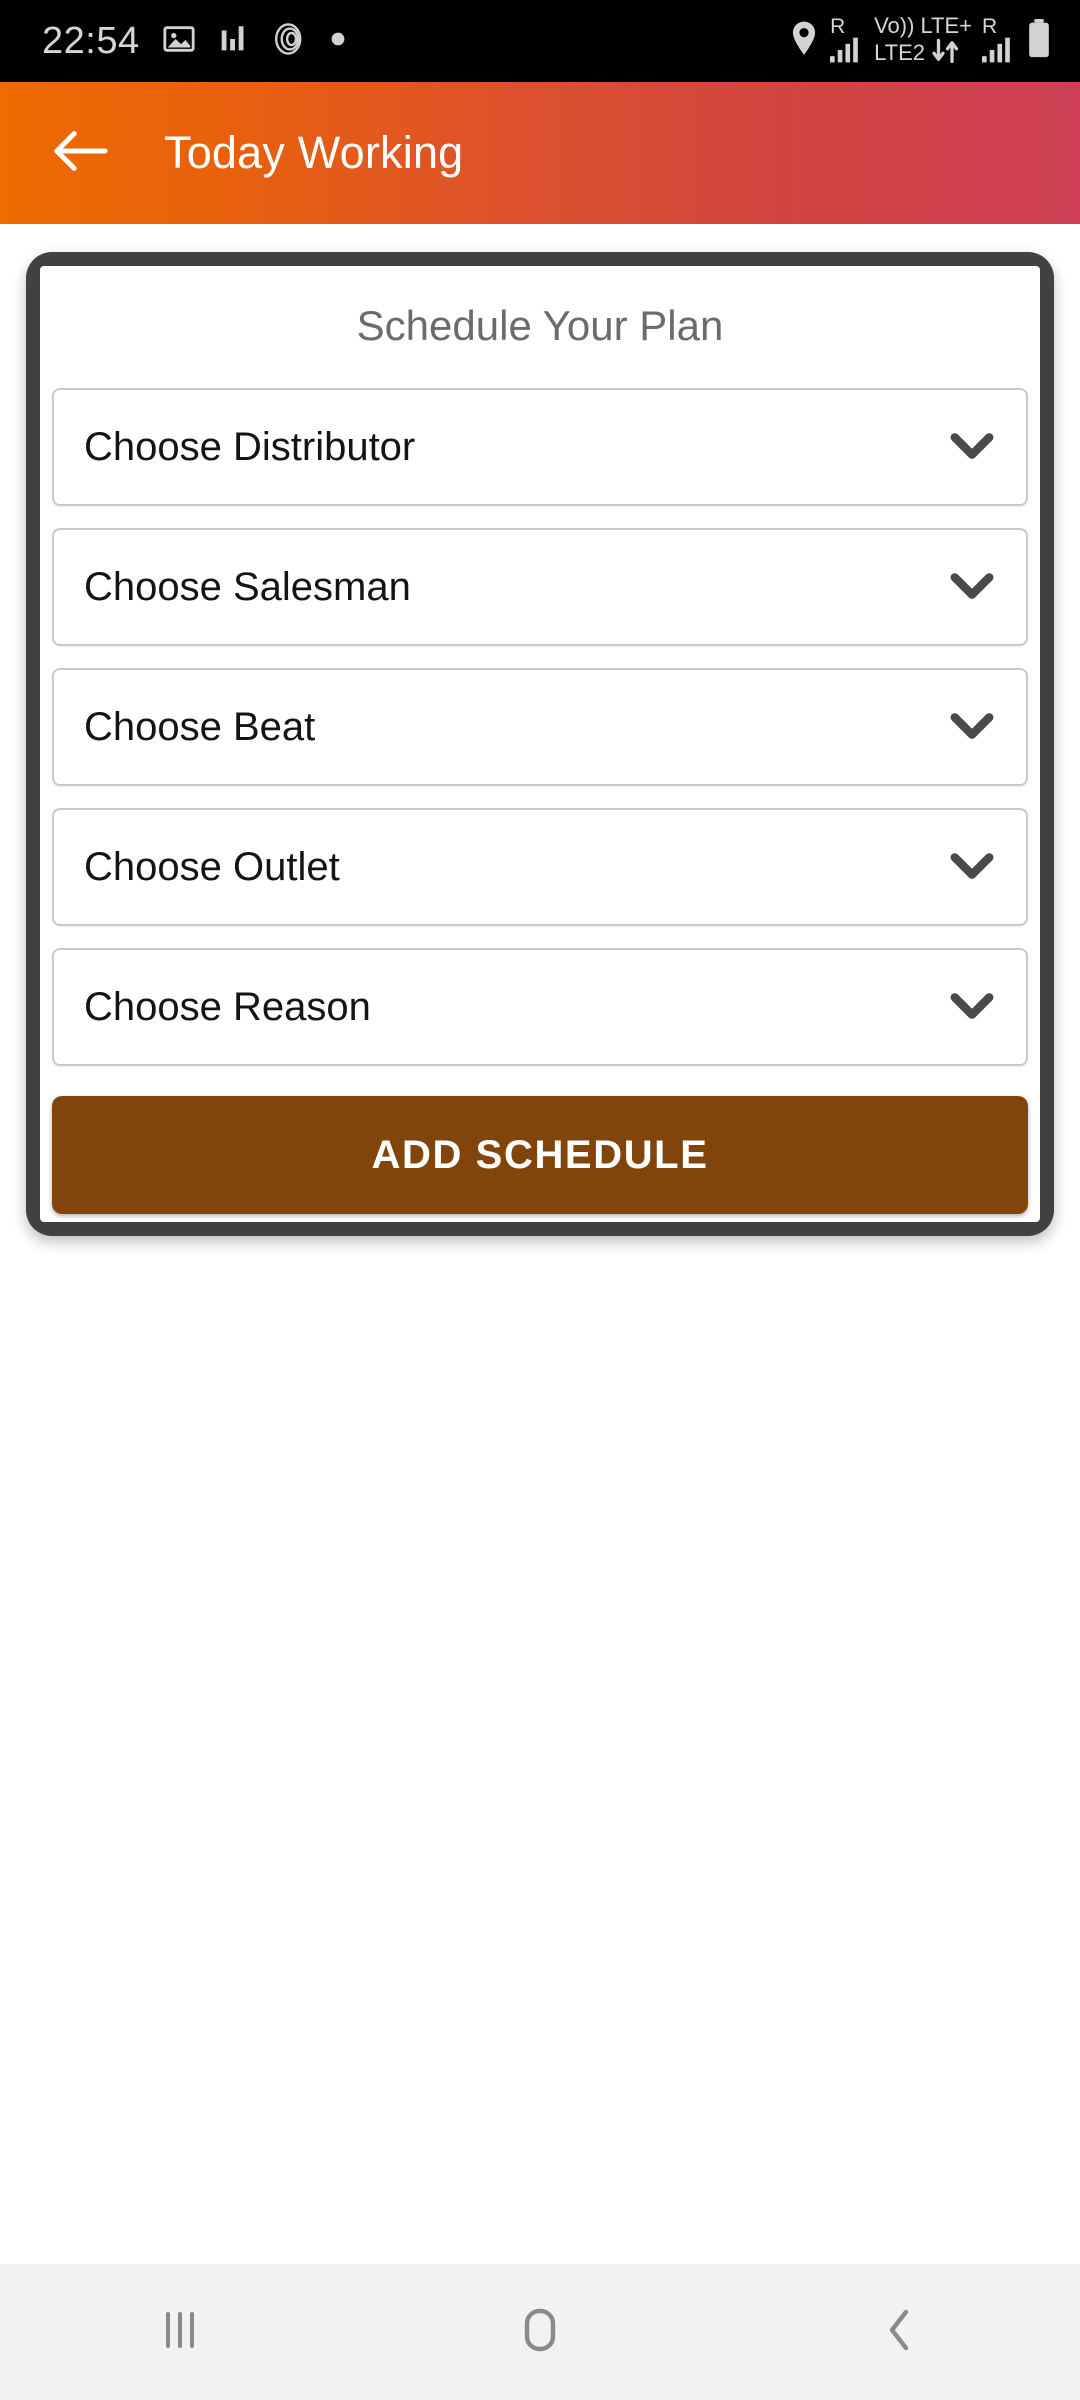  Describe the element at coordinates (838, 26) in the screenshot. I see `sim1-roaming-label: R` at that location.